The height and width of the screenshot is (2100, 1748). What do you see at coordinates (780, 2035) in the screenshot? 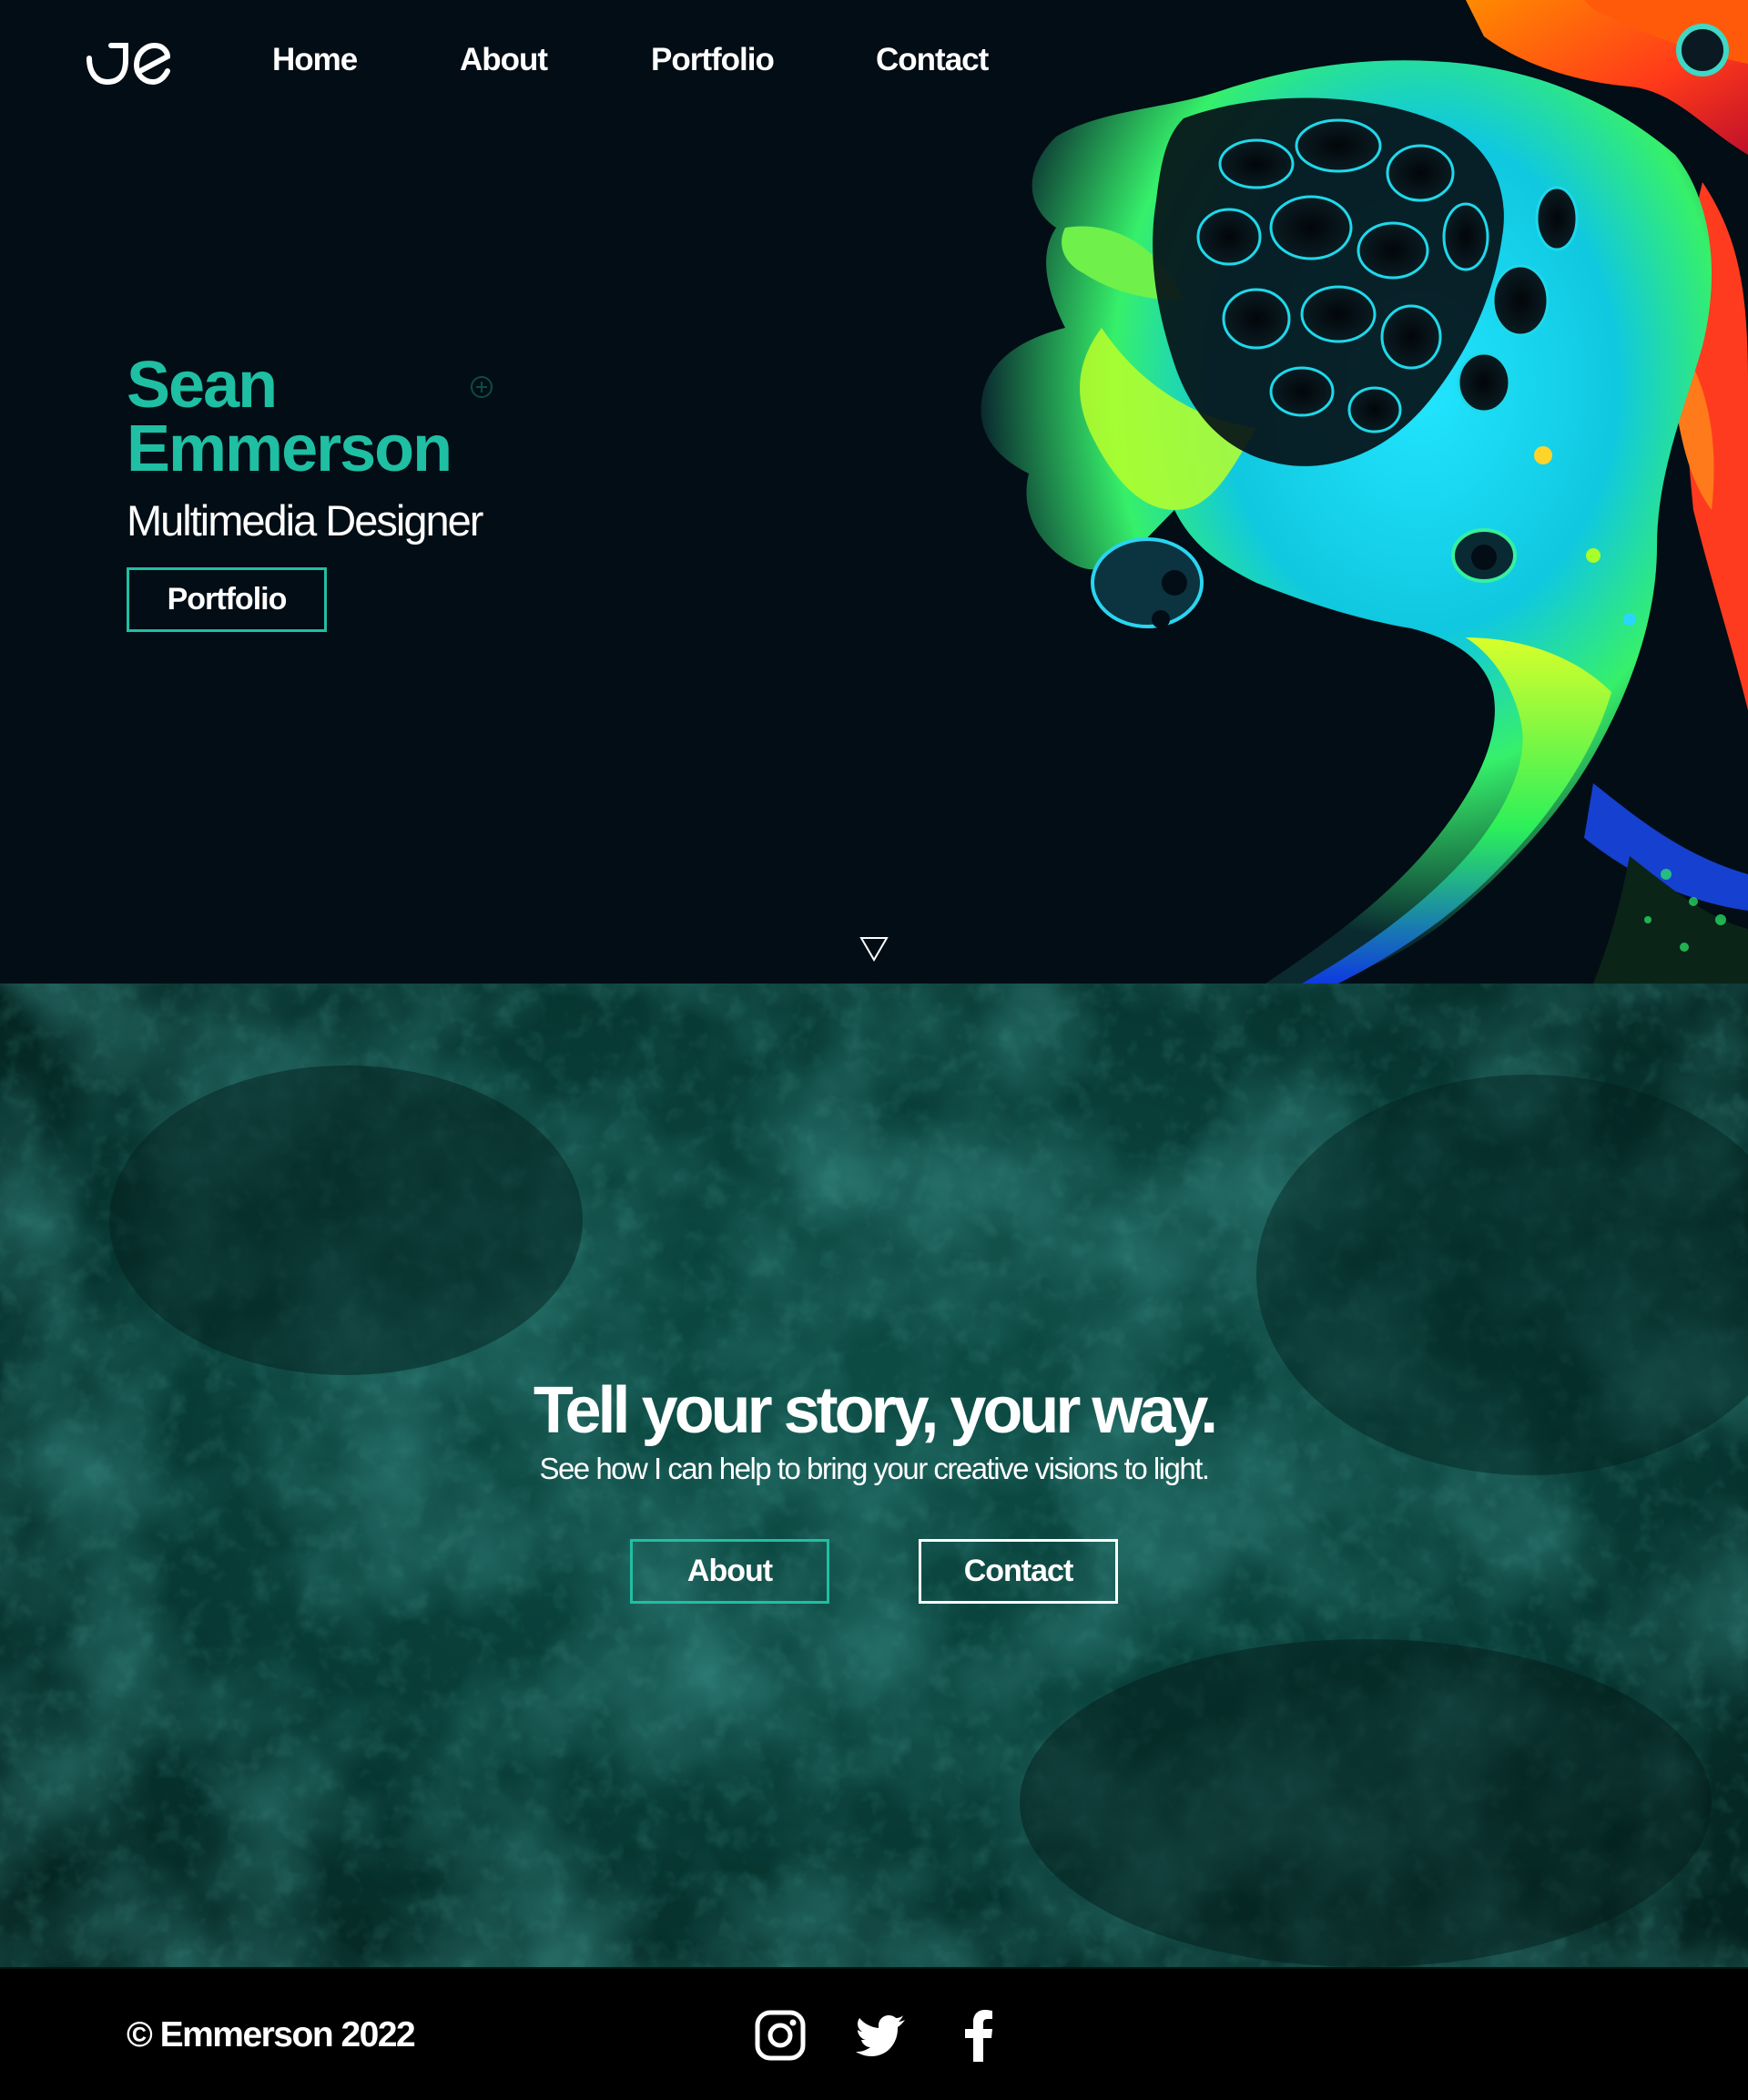
I see `instagram-icon` at bounding box center [780, 2035].